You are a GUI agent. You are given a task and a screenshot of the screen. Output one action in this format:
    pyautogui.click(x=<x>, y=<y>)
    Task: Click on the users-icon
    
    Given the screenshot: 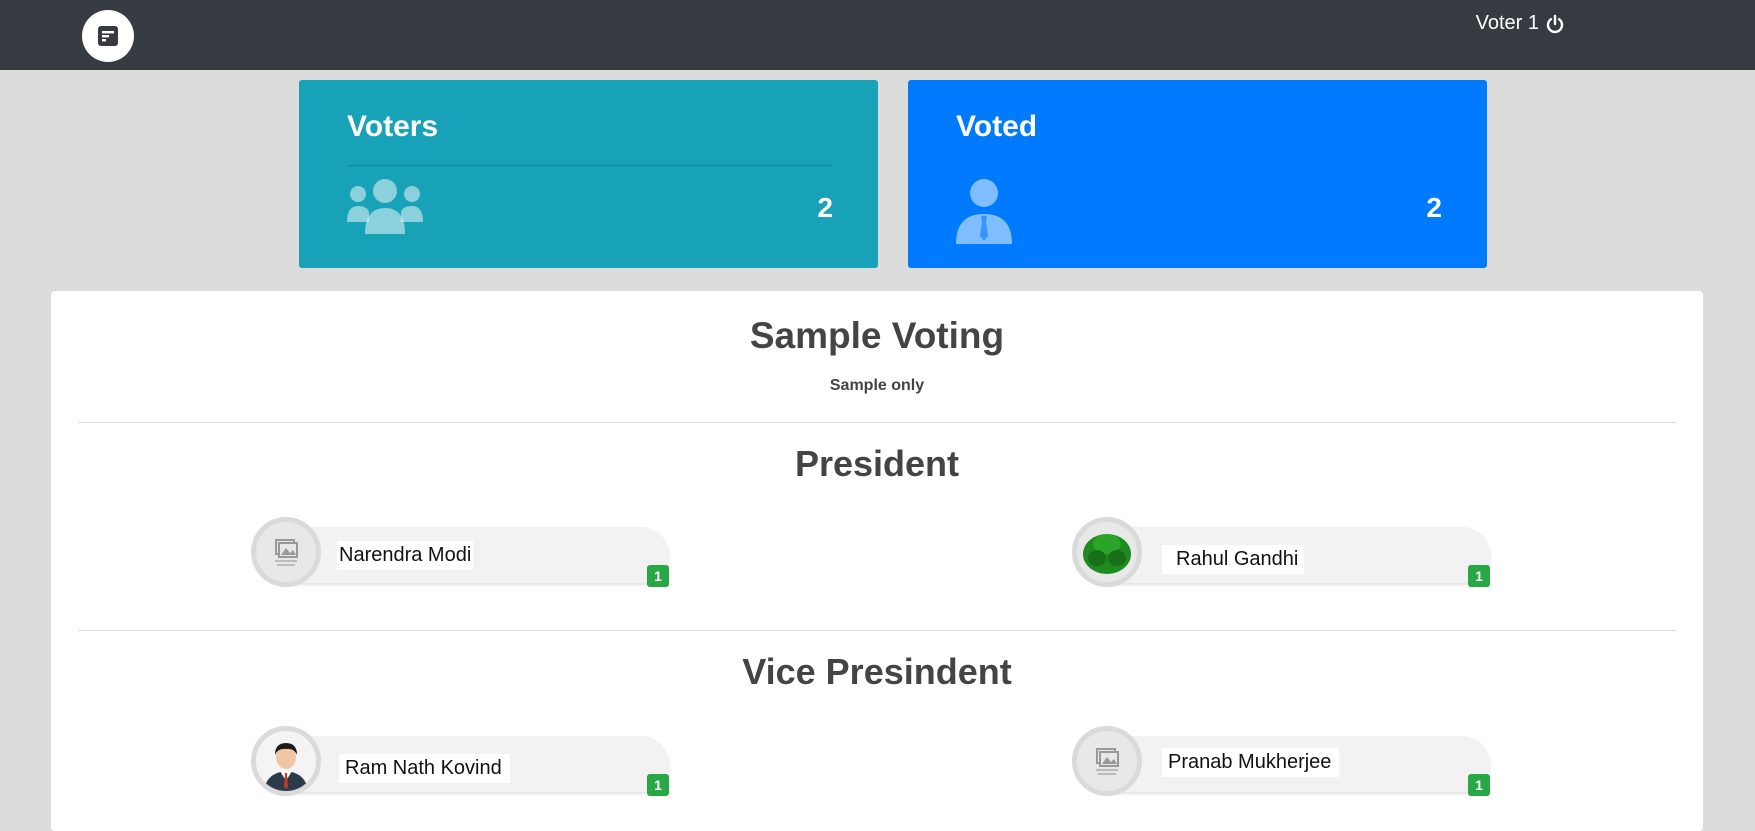 What is the action you would take?
    pyautogui.click(x=385, y=210)
    